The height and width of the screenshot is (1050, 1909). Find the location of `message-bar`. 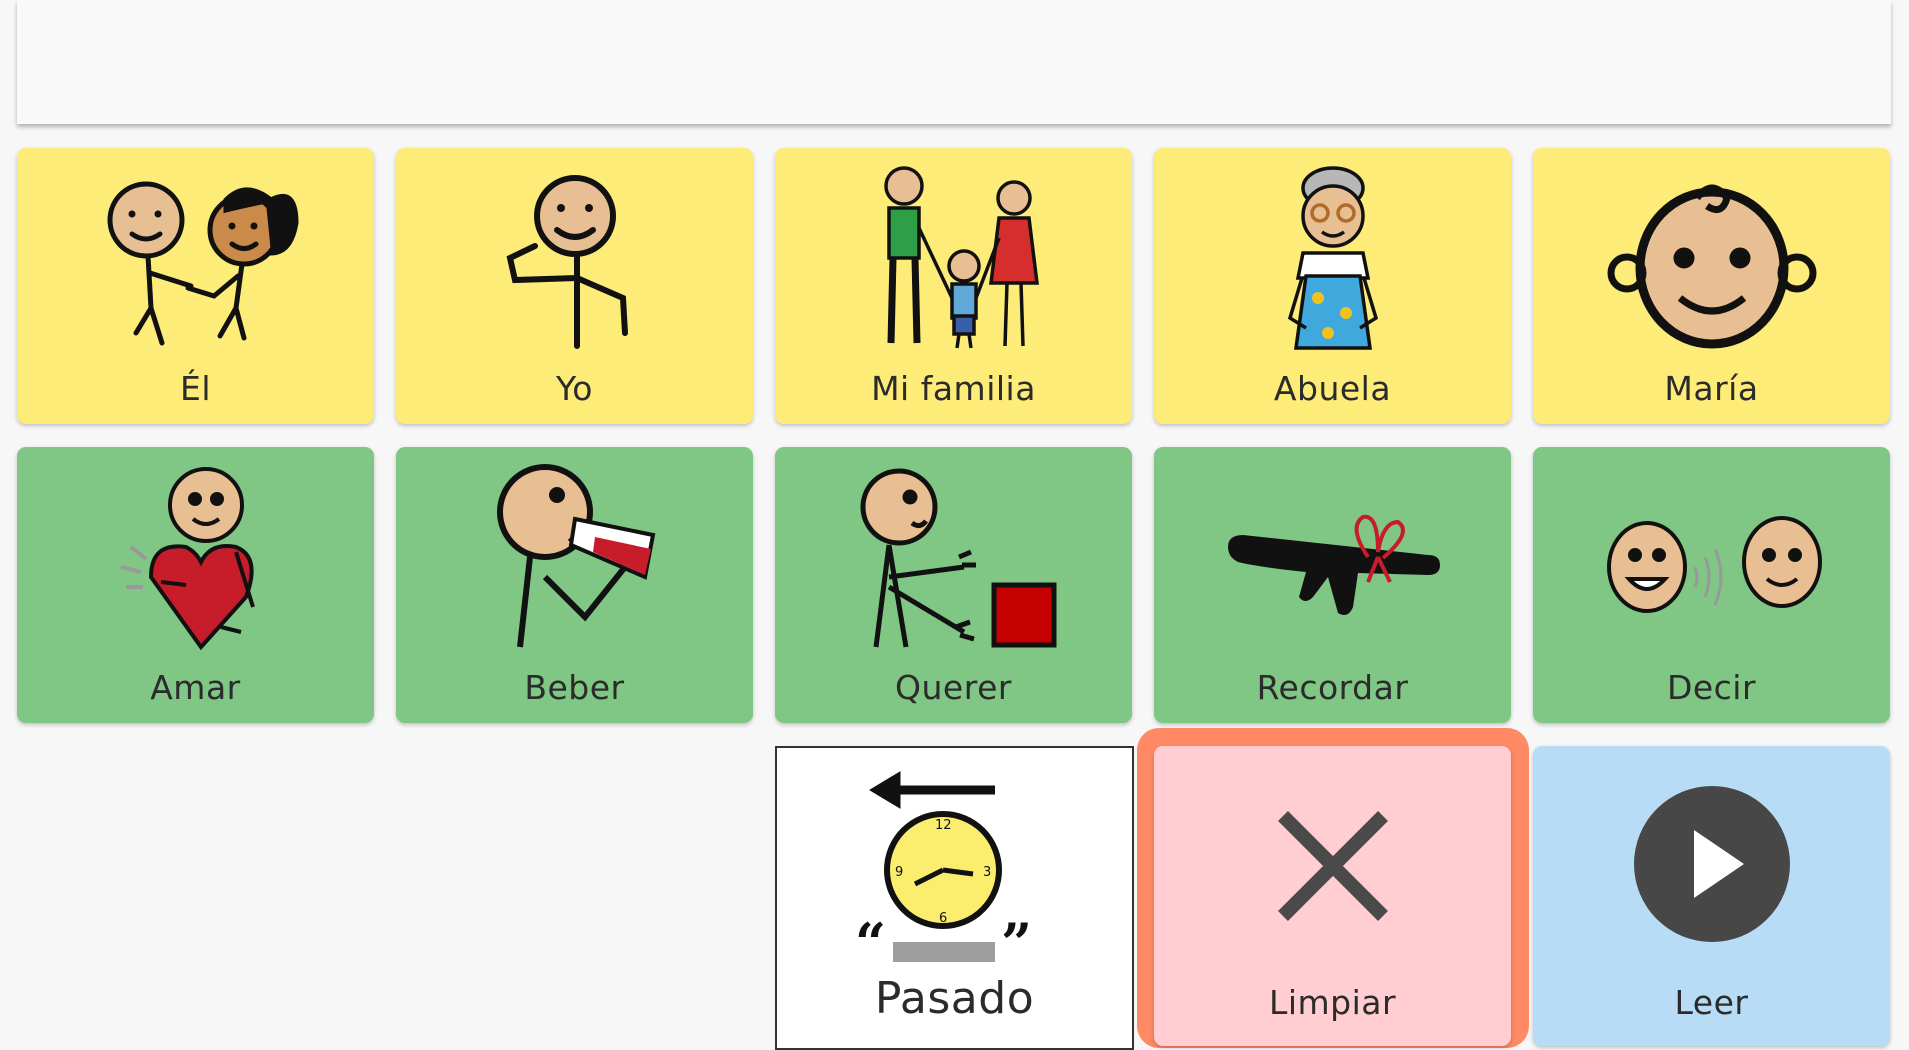

message-bar is located at coordinates (954, 62).